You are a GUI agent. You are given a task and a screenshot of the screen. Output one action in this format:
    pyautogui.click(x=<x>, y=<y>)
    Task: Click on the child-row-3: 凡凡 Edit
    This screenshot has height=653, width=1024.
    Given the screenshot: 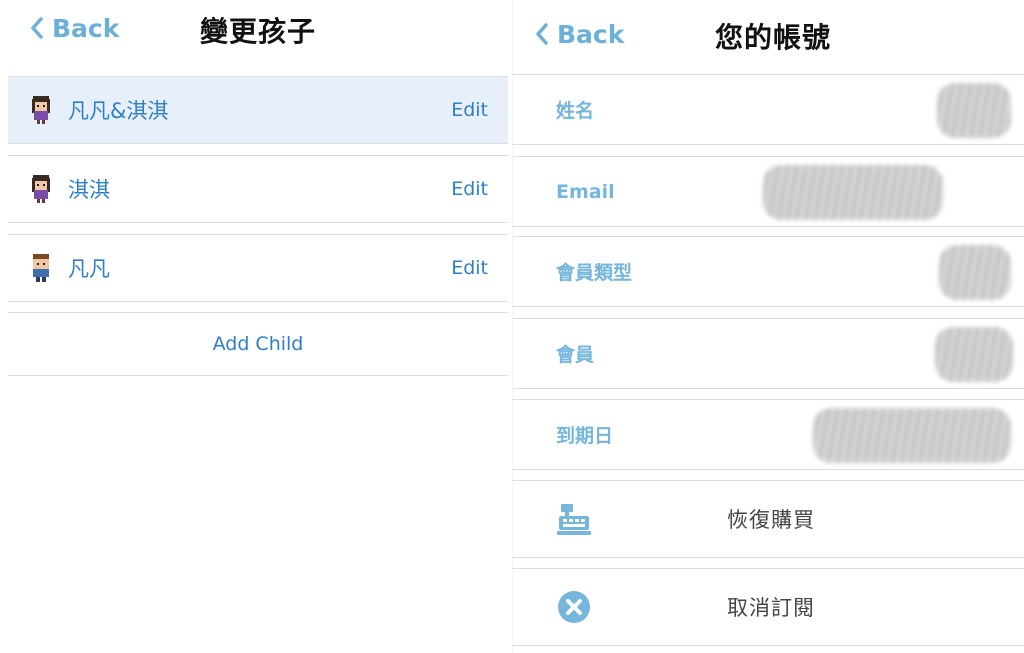 What is the action you would take?
    pyautogui.click(x=258, y=268)
    